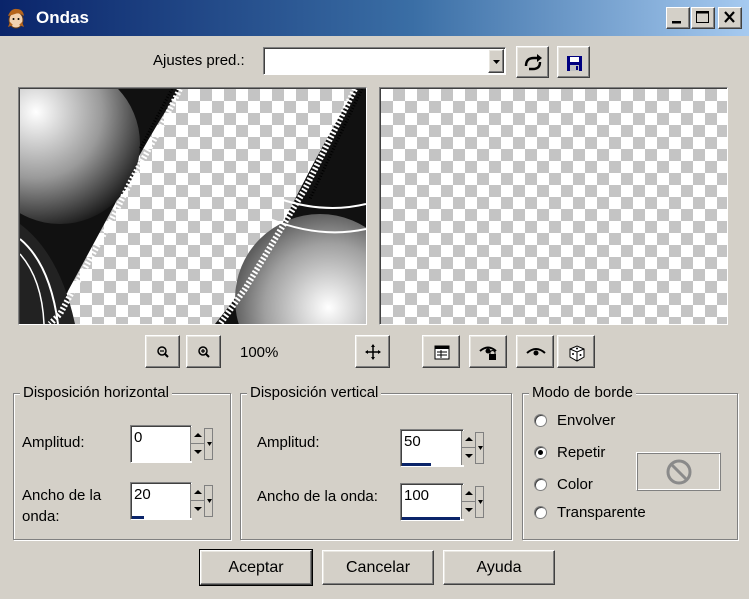  Describe the element at coordinates (540, 420) in the screenshot. I see `radio-envolver` at that location.